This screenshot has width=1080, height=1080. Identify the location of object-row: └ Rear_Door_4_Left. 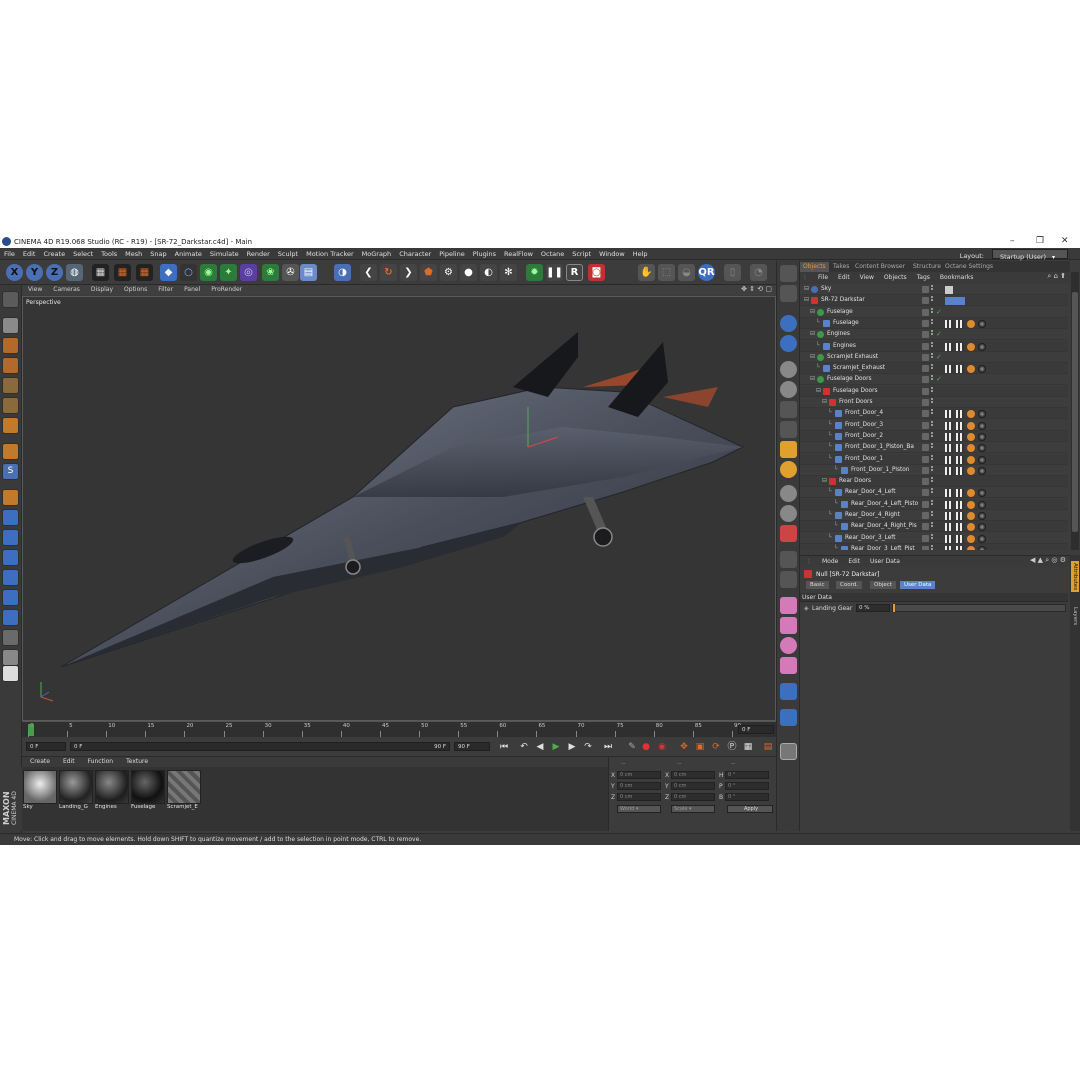
(934, 493).